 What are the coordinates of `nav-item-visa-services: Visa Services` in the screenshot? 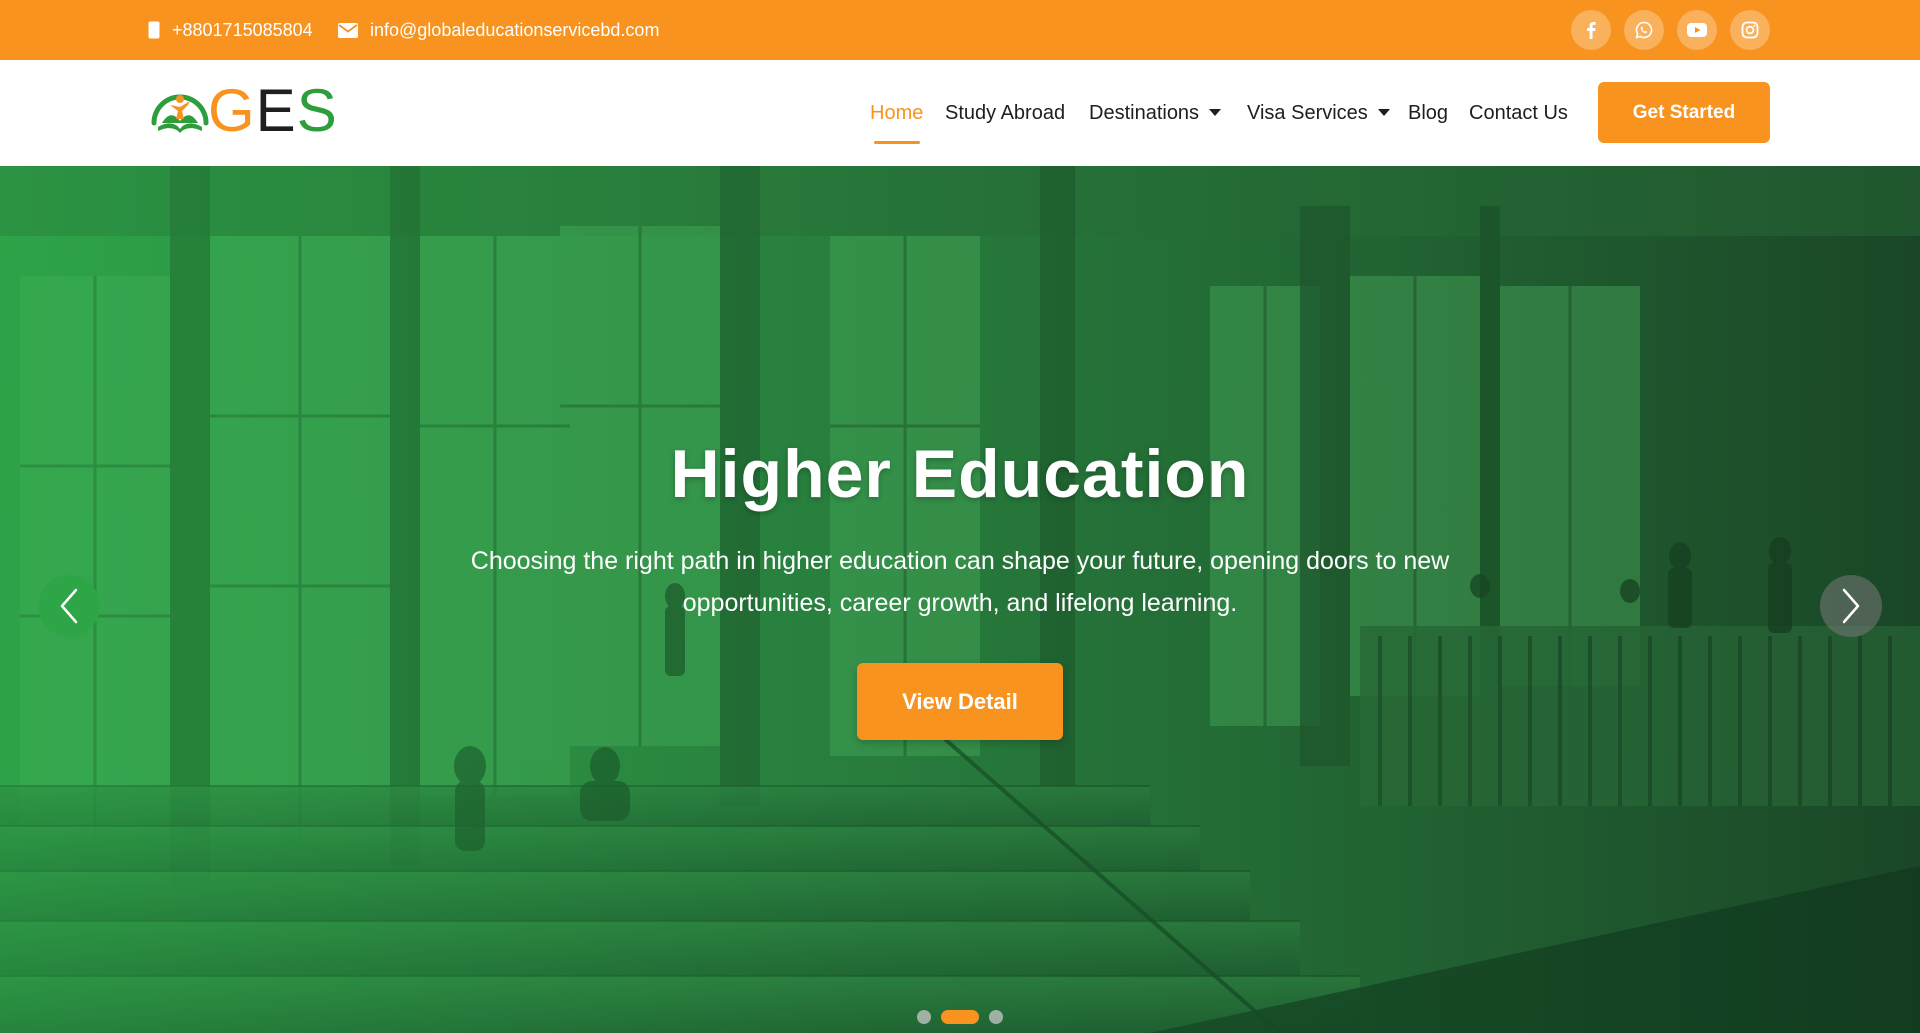 It's located at (1318, 113).